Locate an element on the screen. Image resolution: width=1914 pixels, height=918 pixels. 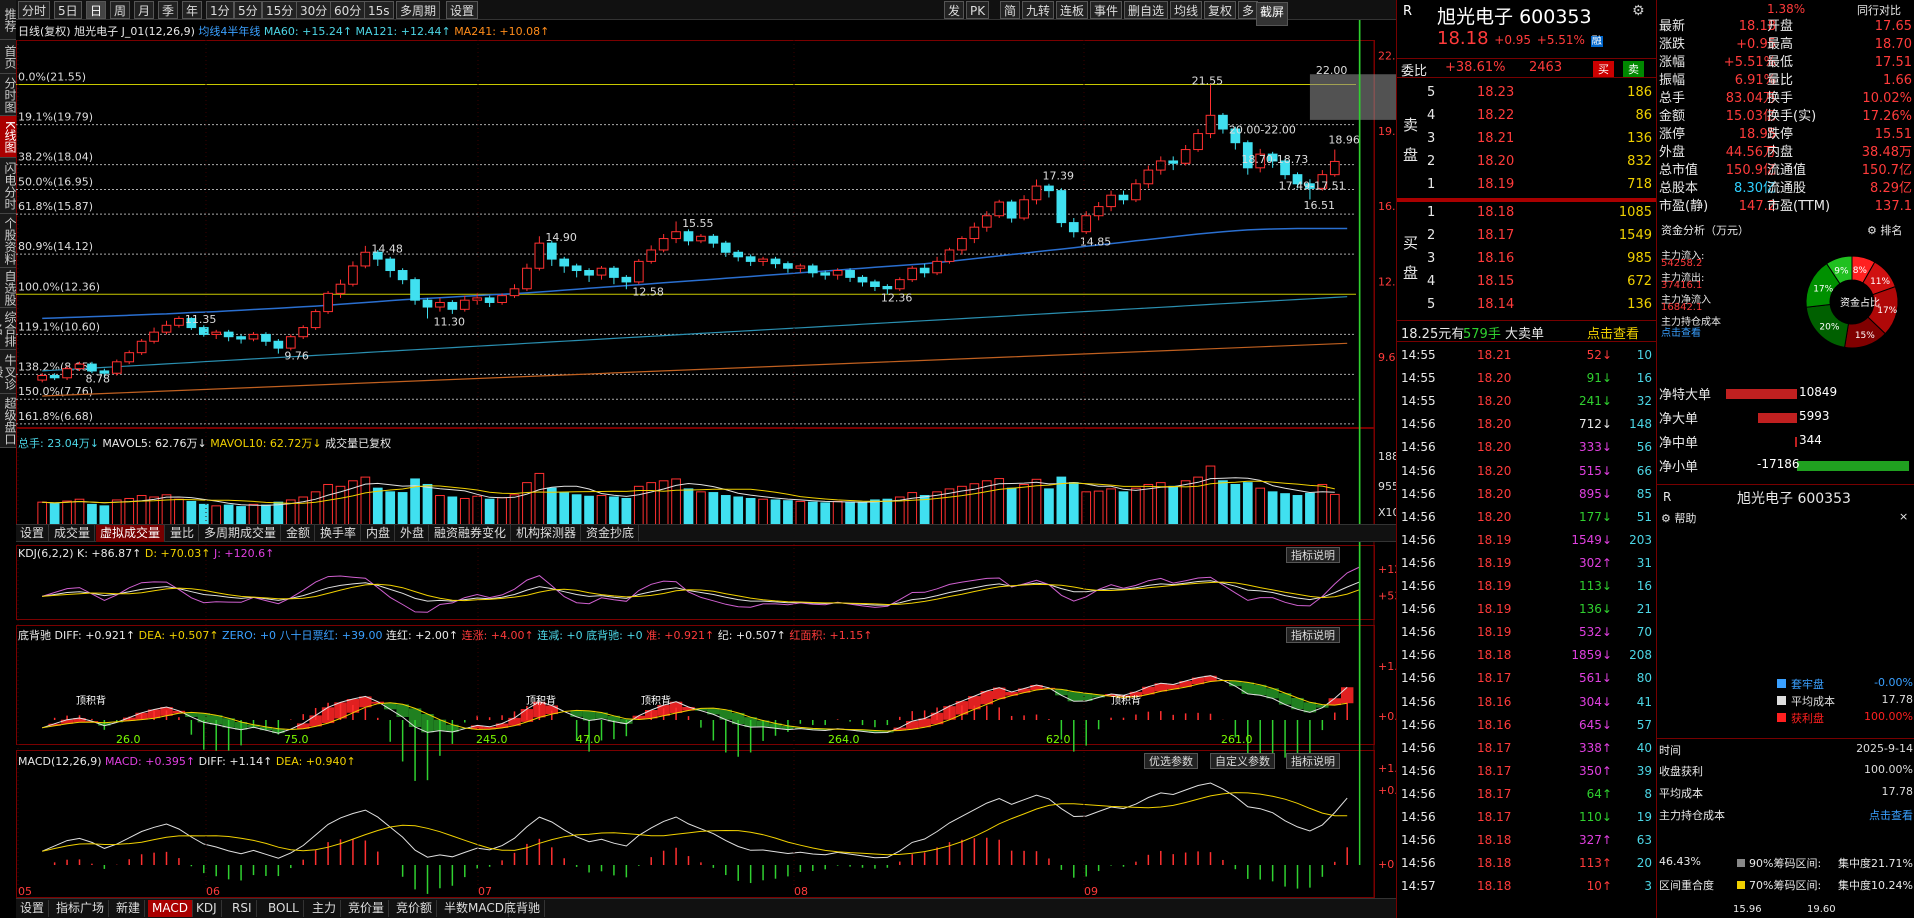
fund-line-7: 点击查看 is located at coordinates (1681, 331).